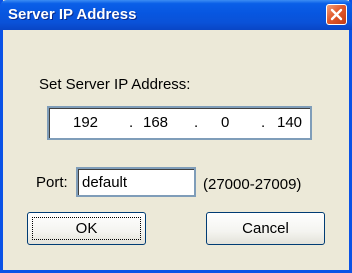 The width and height of the screenshot is (352, 273). I want to click on window-title: Server IP Address, so click(72, 14).